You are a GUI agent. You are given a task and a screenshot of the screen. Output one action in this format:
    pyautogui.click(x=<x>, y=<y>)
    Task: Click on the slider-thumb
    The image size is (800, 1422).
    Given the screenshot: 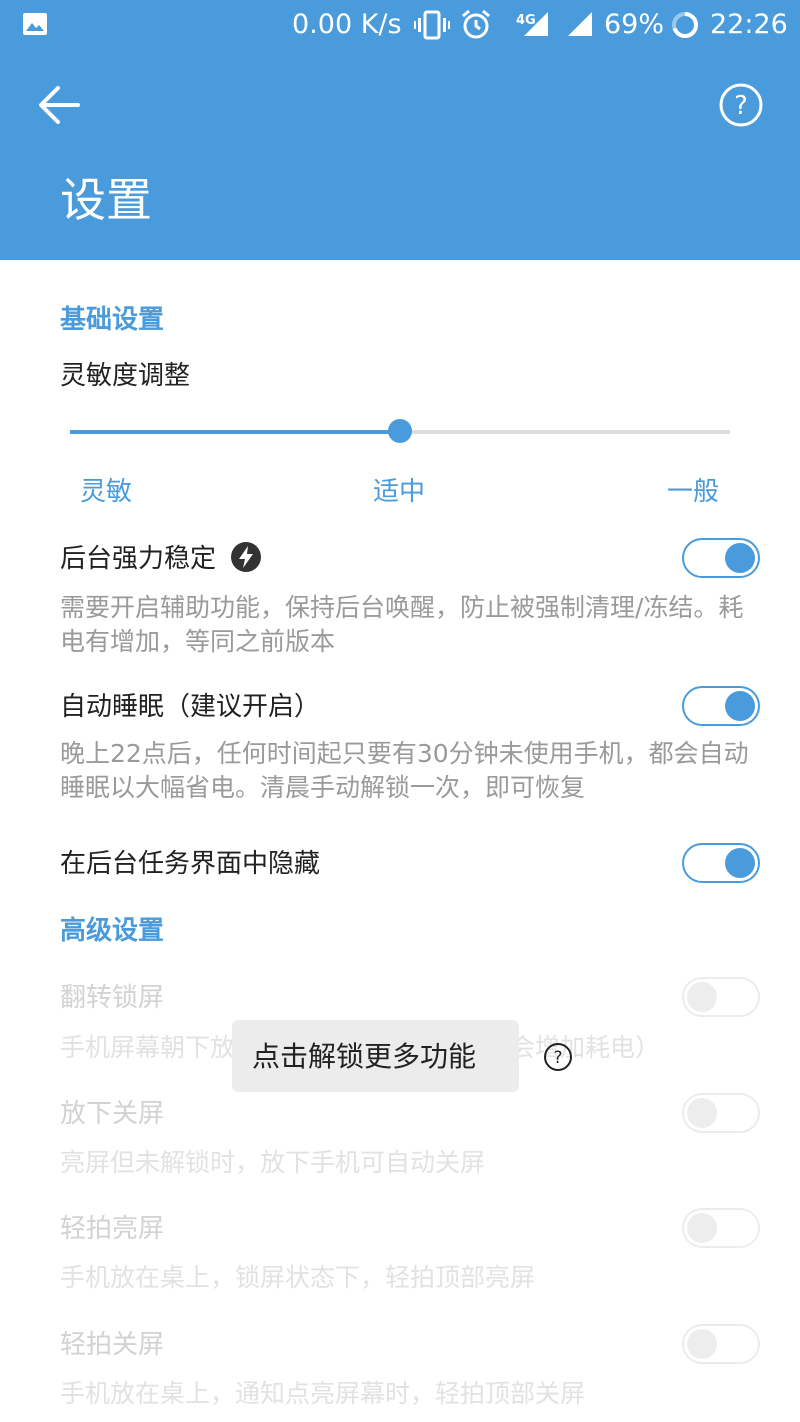 What is the action you would take?
    pyautogui.click(x=400, y=431)
    